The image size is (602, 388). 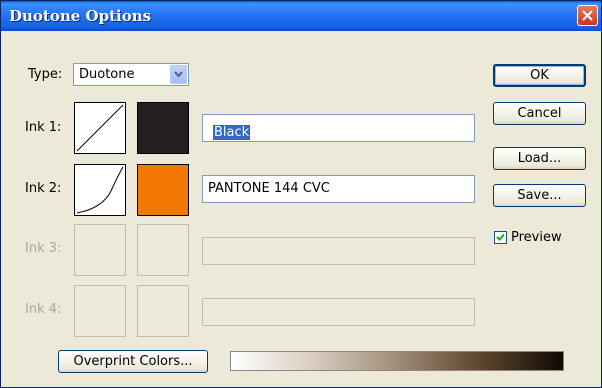 I want to click on ink-2-curve, so click(x=100, y=190).